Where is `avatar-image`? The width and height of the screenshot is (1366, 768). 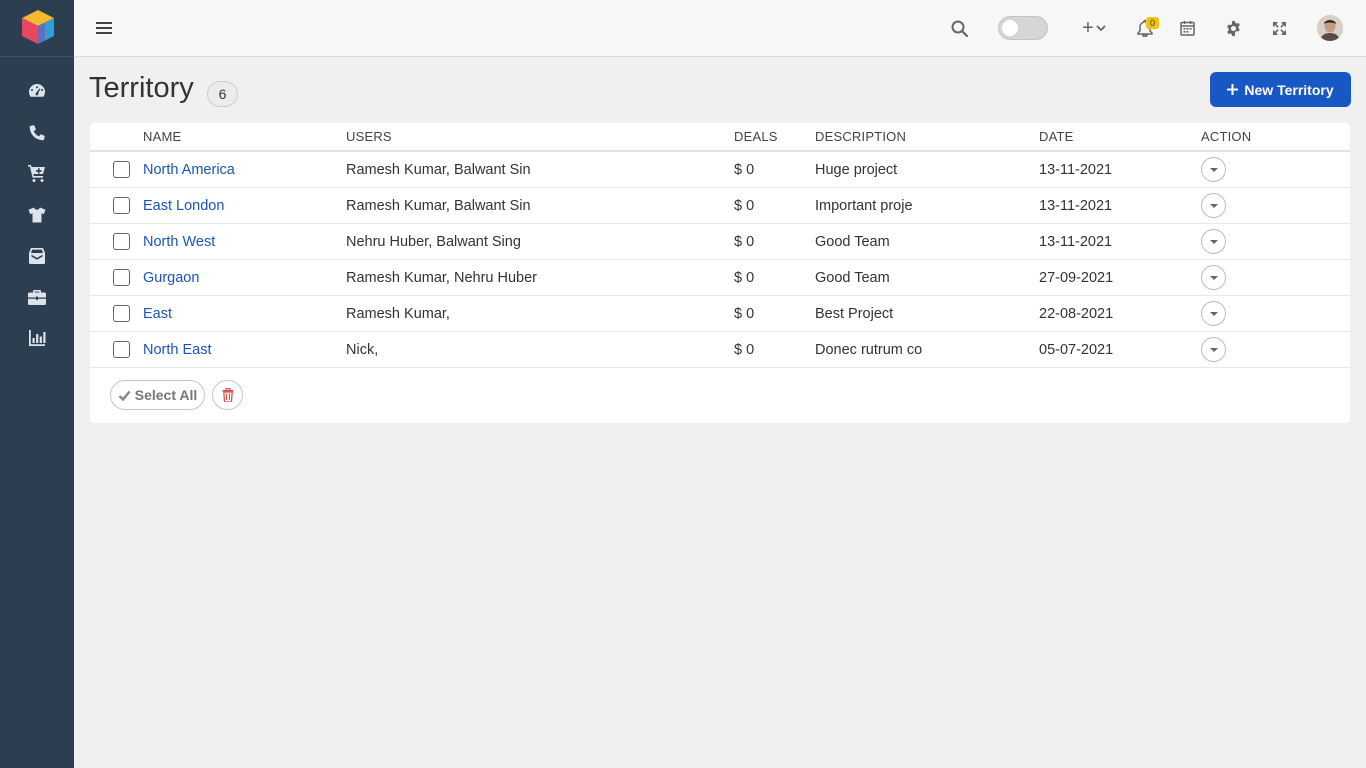
avatar-image is located at coordinates (1330, 28).